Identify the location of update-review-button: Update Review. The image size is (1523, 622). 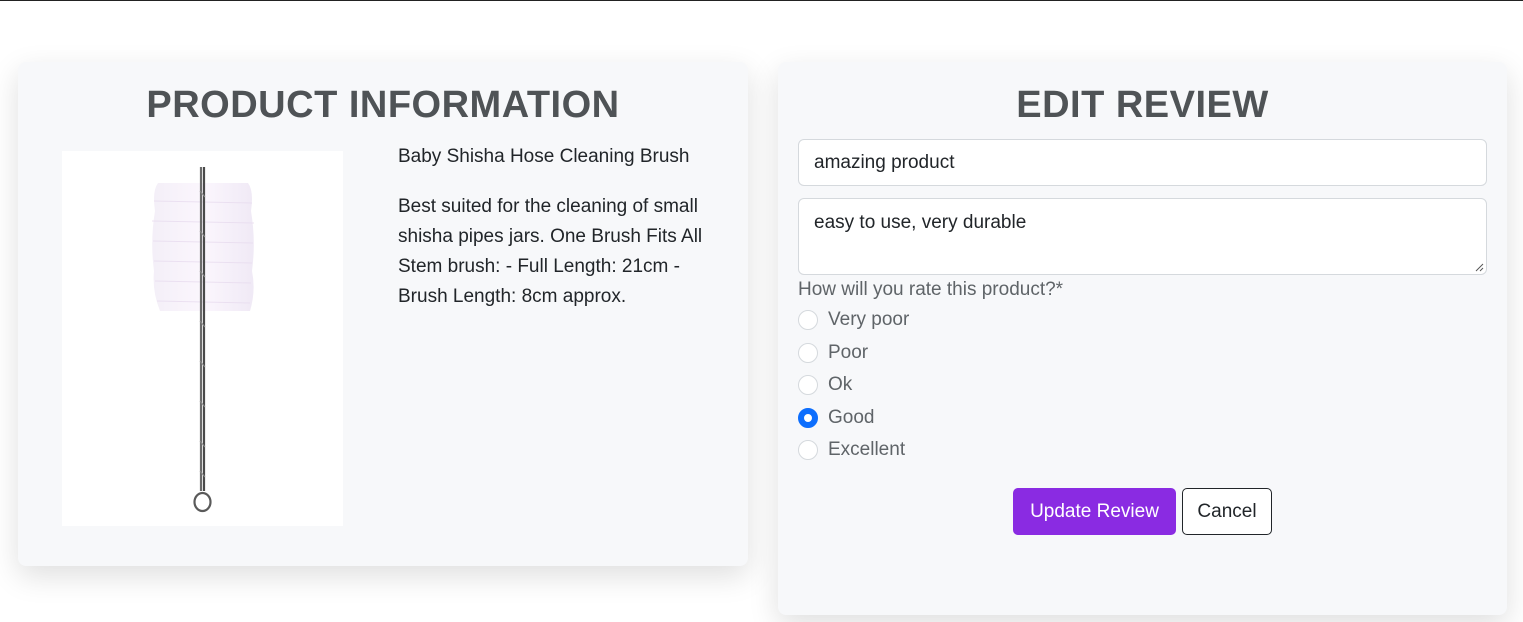
(1094, 511).